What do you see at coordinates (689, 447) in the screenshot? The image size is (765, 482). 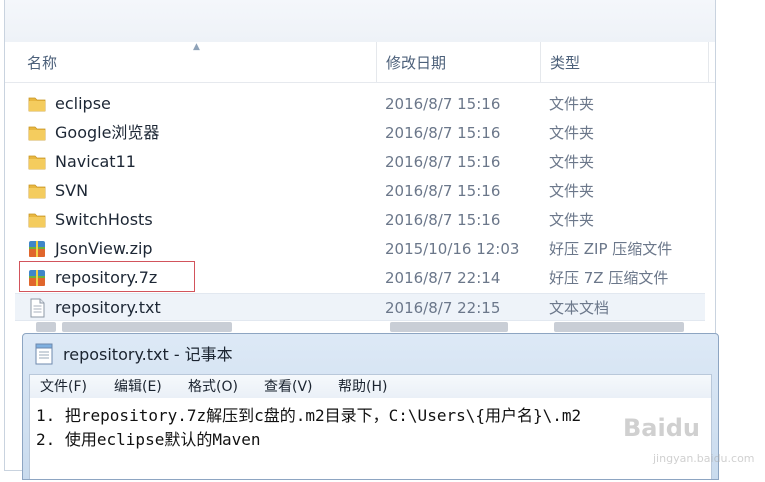 I see `baidu-watermark: Baidu jingyan.baidu.com` at bounding box center [689, 447].